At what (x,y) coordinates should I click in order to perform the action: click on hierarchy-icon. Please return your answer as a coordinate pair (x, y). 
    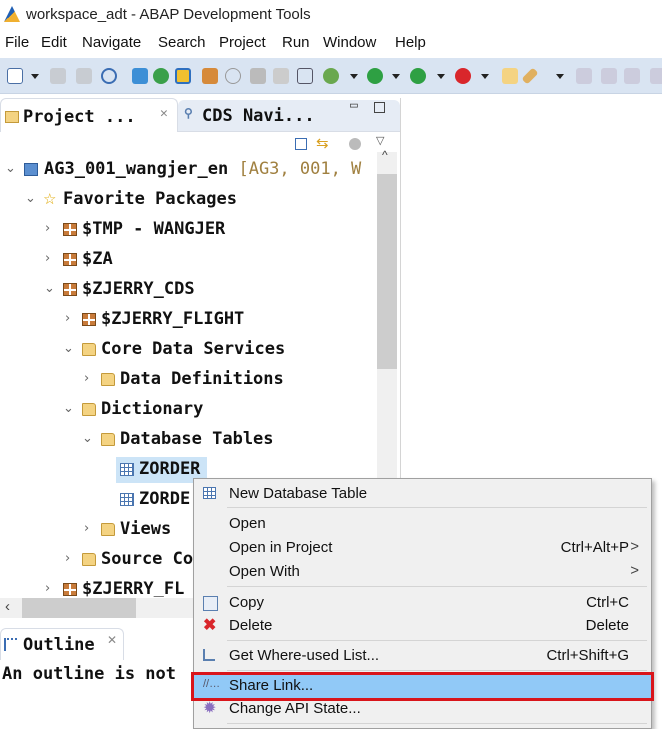
    Looking at the image, I should click on (305, 76).